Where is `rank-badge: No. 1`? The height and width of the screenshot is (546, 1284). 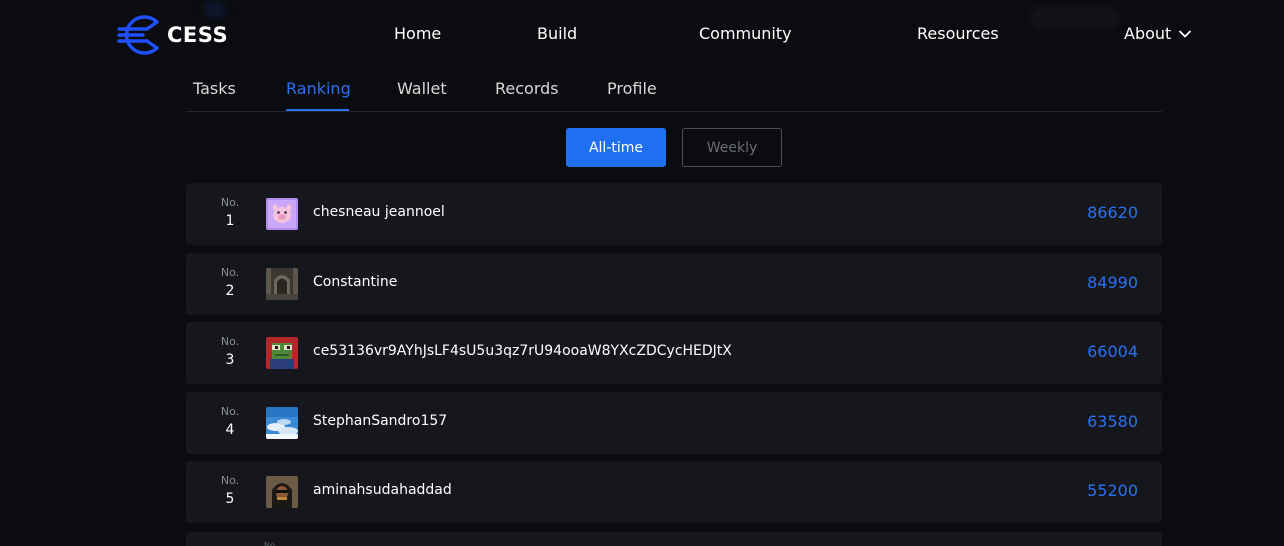
rank-badge: No. 1 is located at coordinates (230, 214).